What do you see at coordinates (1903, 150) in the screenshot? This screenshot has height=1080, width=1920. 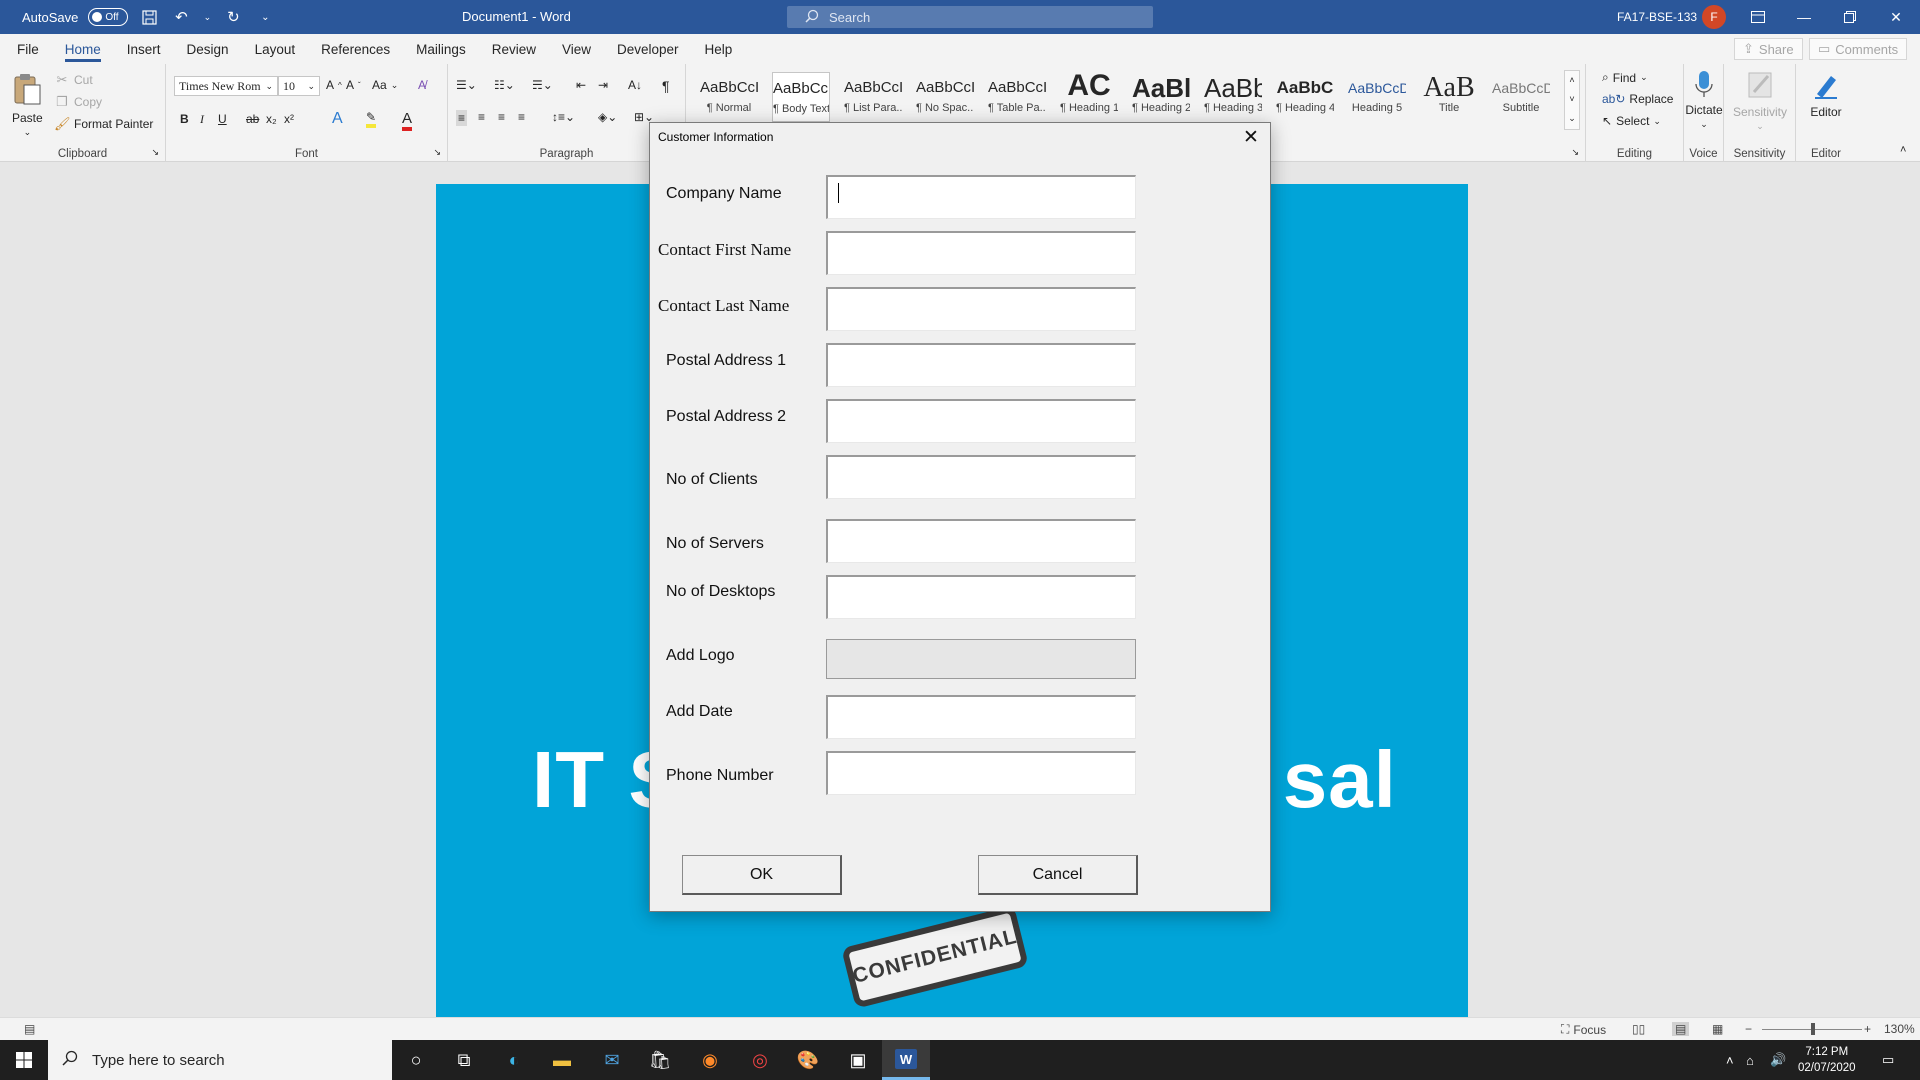 I see `collapse-ribbon-icon: ˄` at bounding box center [1903, 150].